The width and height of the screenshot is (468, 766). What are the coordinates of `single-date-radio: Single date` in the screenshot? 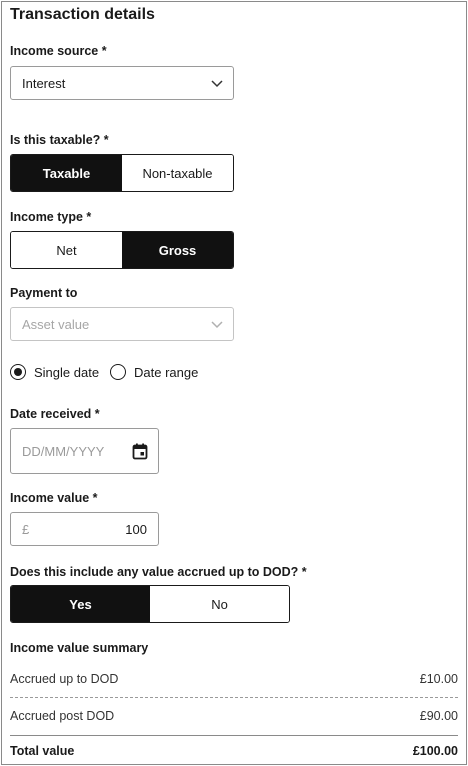 It's located at (54, 372).